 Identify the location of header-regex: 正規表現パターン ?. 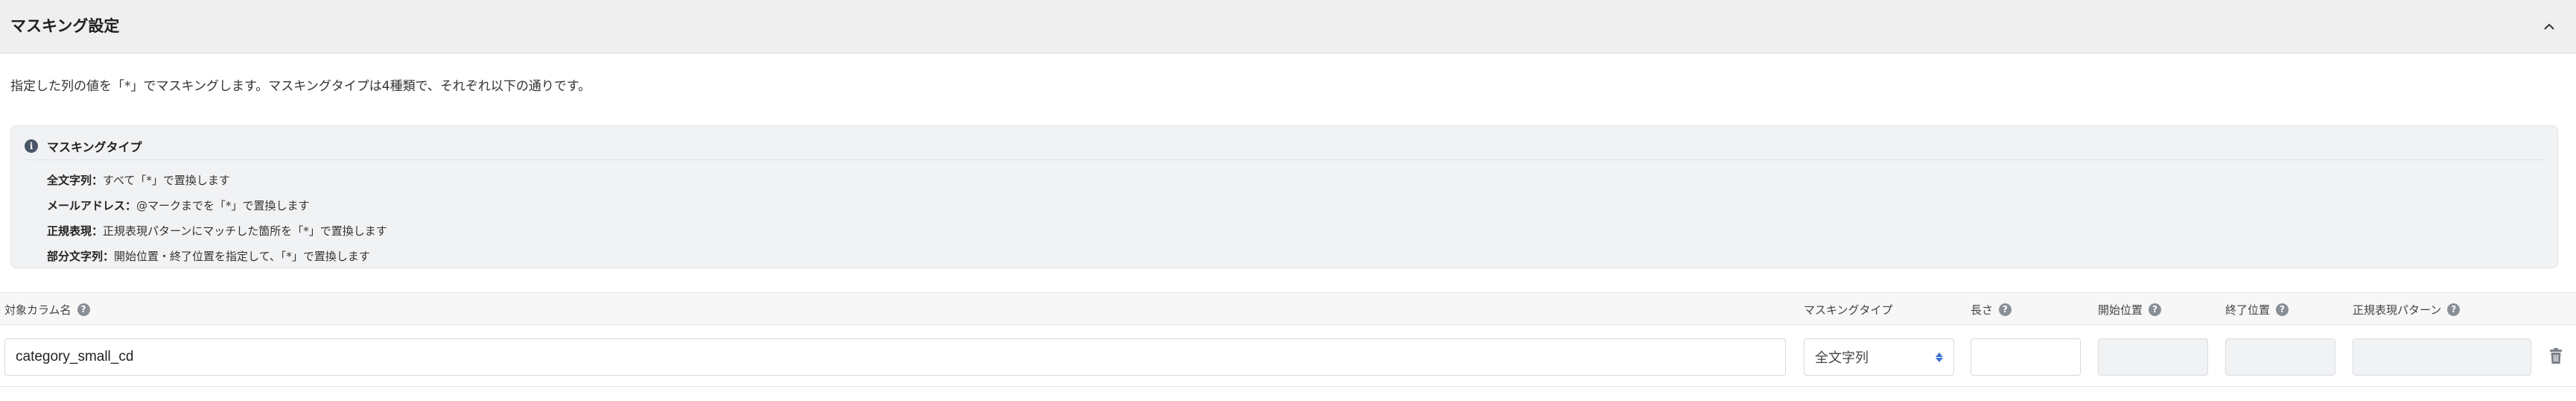
(2407, 309).